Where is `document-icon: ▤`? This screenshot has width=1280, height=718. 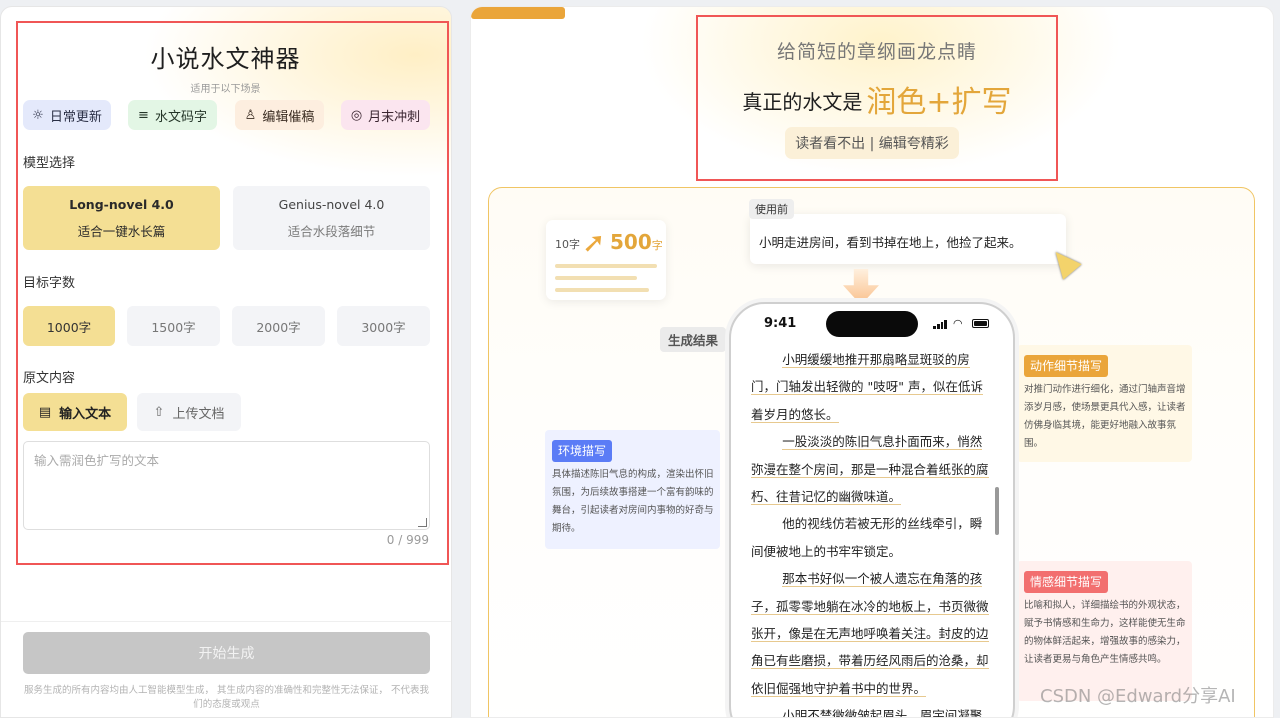
document-icon: ▤ is located at coordinates (45, 412).